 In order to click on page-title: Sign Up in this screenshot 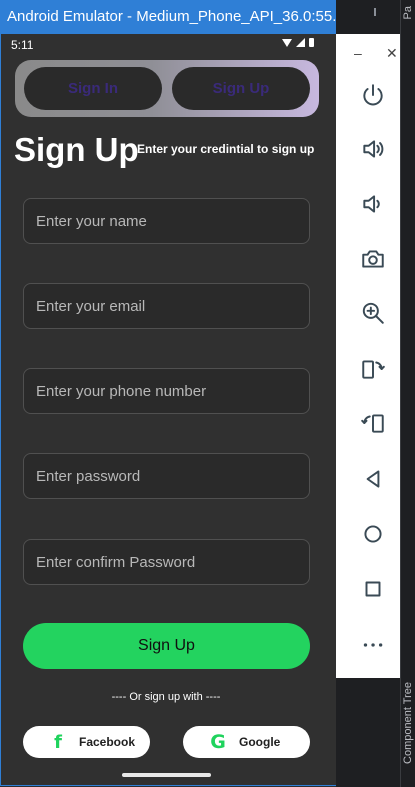, I will do `click(76, 149)`.